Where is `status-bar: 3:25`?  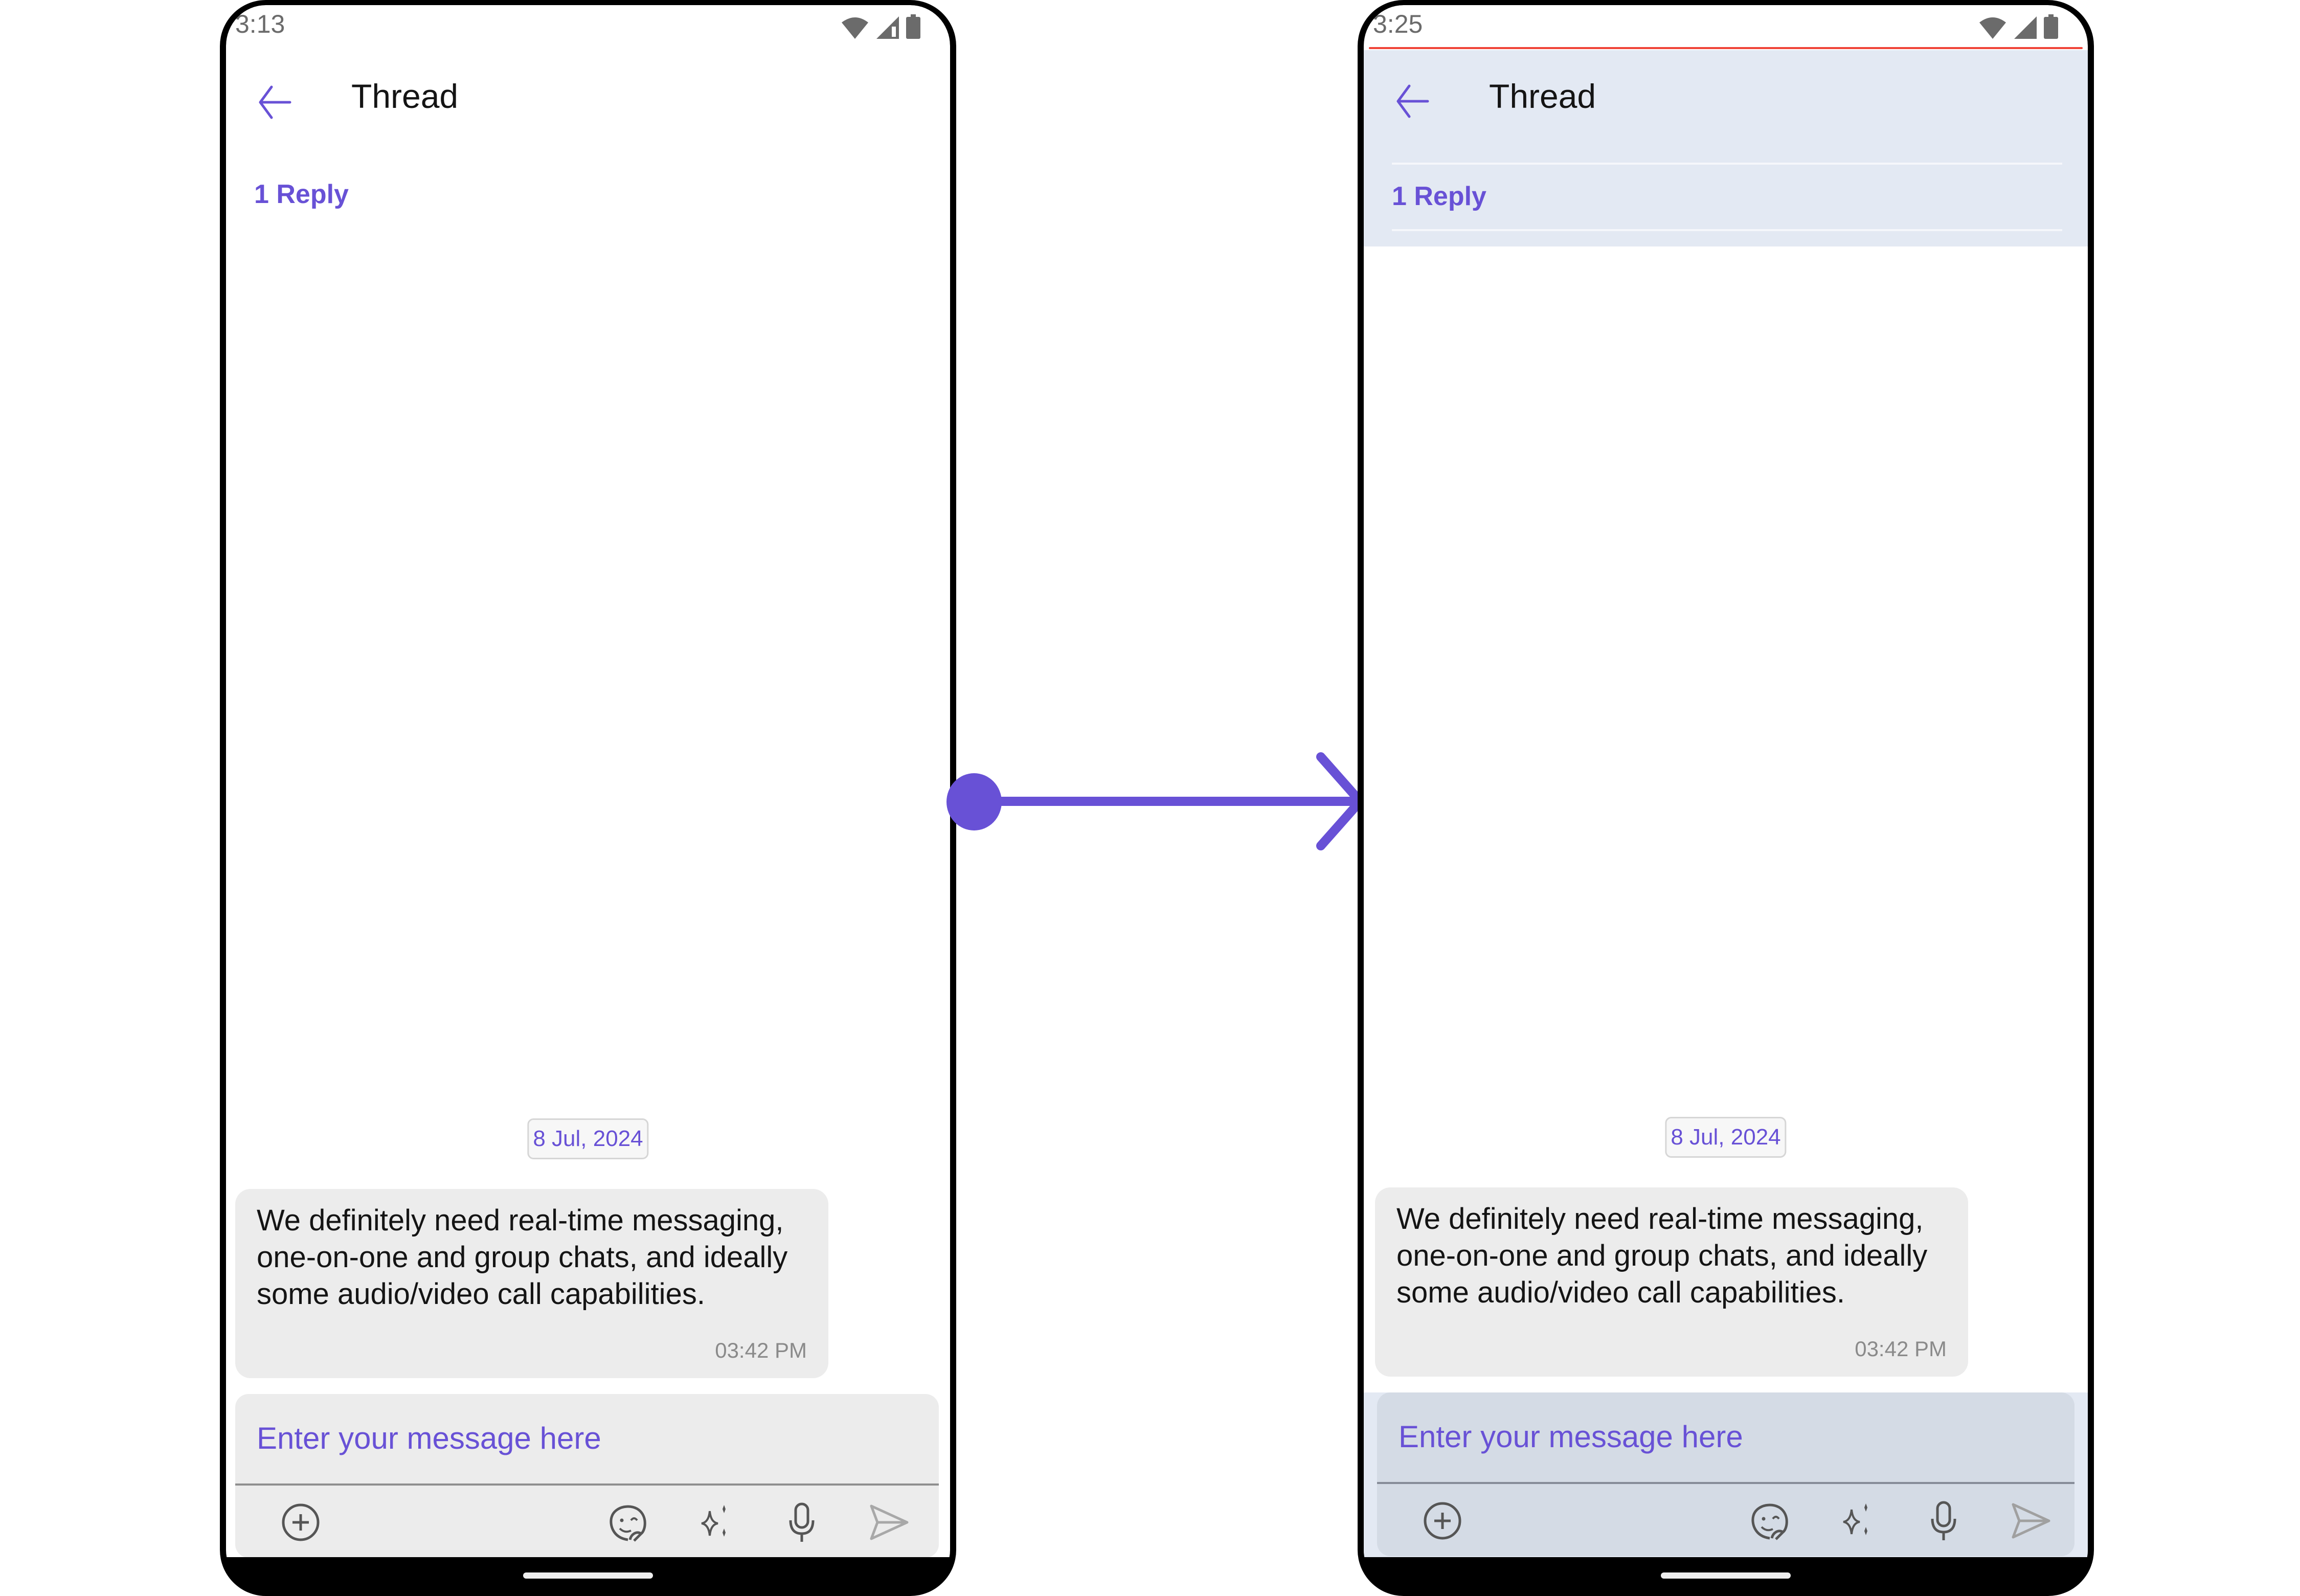
status-bar: 3:25 is located at coordinates (1726, 25).